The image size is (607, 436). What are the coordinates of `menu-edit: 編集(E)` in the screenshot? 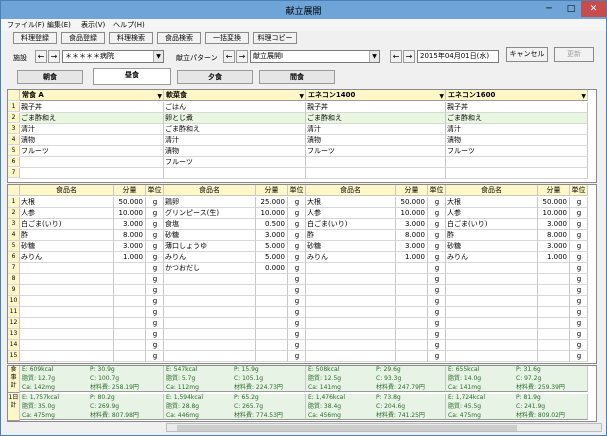 It's located at (59, 25).